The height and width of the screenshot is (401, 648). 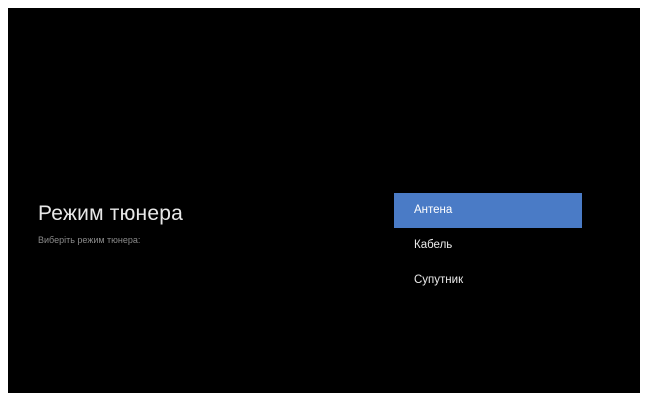 I want to click on menu-item-cable: Кабель, so click(x=488, y=245).